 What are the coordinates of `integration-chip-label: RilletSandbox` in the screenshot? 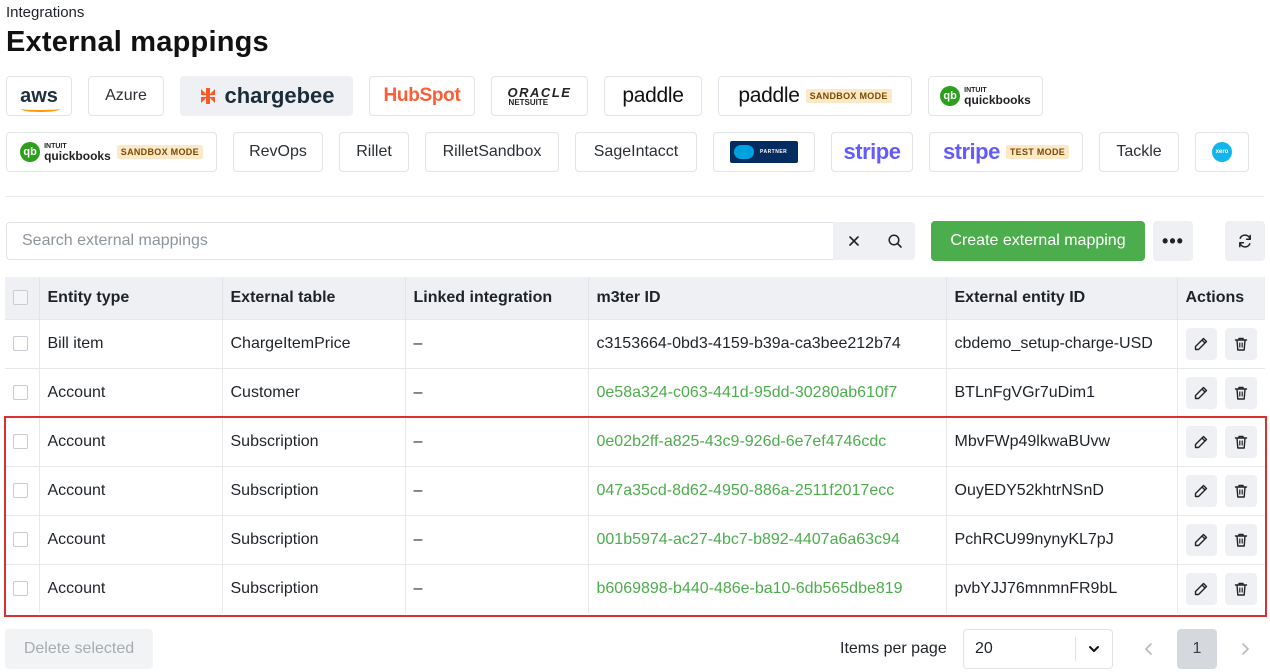 It's located at (492, 151).